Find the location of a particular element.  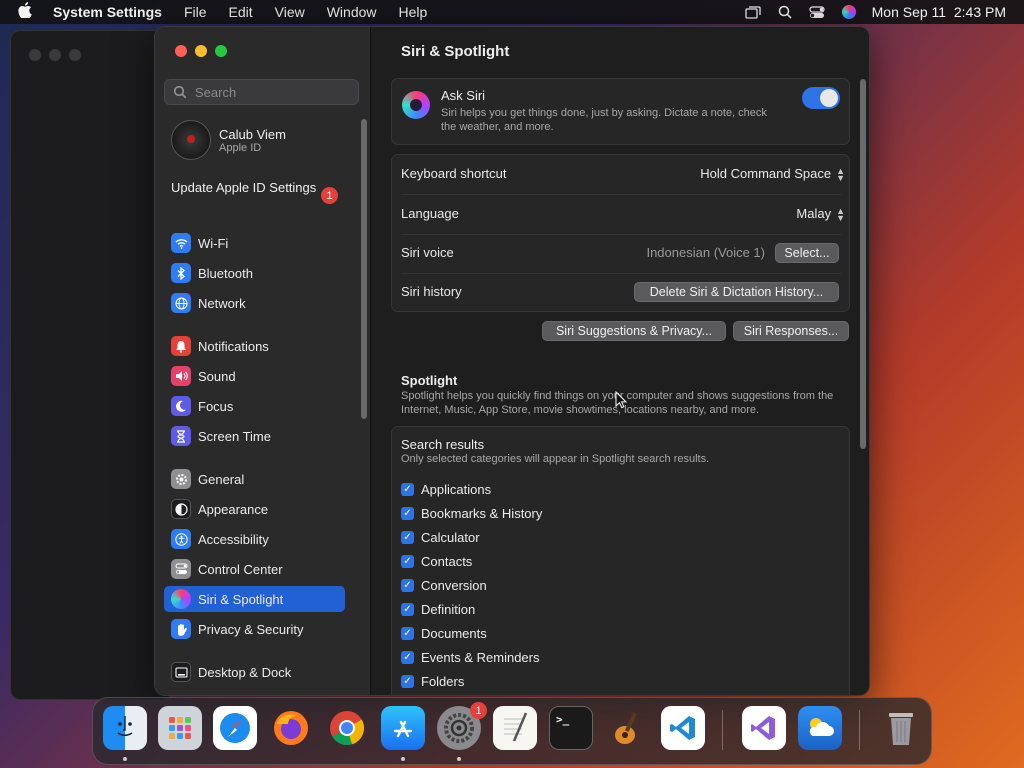

keyboard-shortcut-row: Keyboard shortcut Hold Command Space ▲ ▼ is located at coordinates (620, 174).